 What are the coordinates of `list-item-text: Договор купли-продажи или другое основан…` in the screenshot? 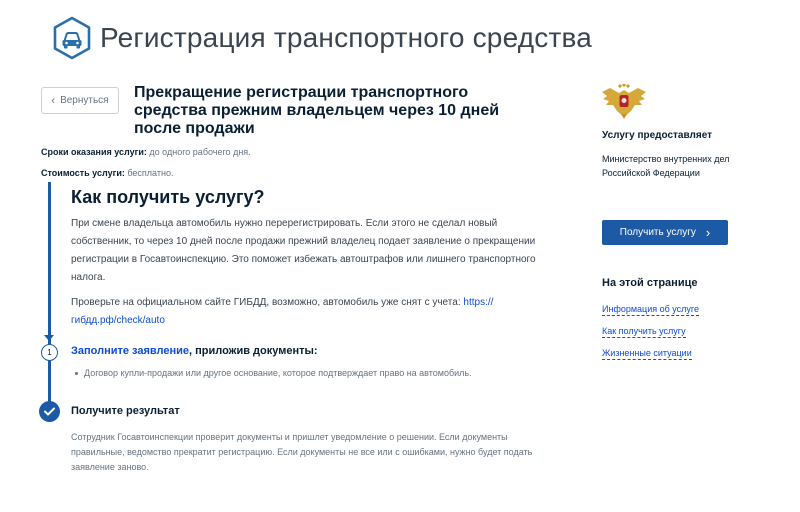 It's located at (278, 373).